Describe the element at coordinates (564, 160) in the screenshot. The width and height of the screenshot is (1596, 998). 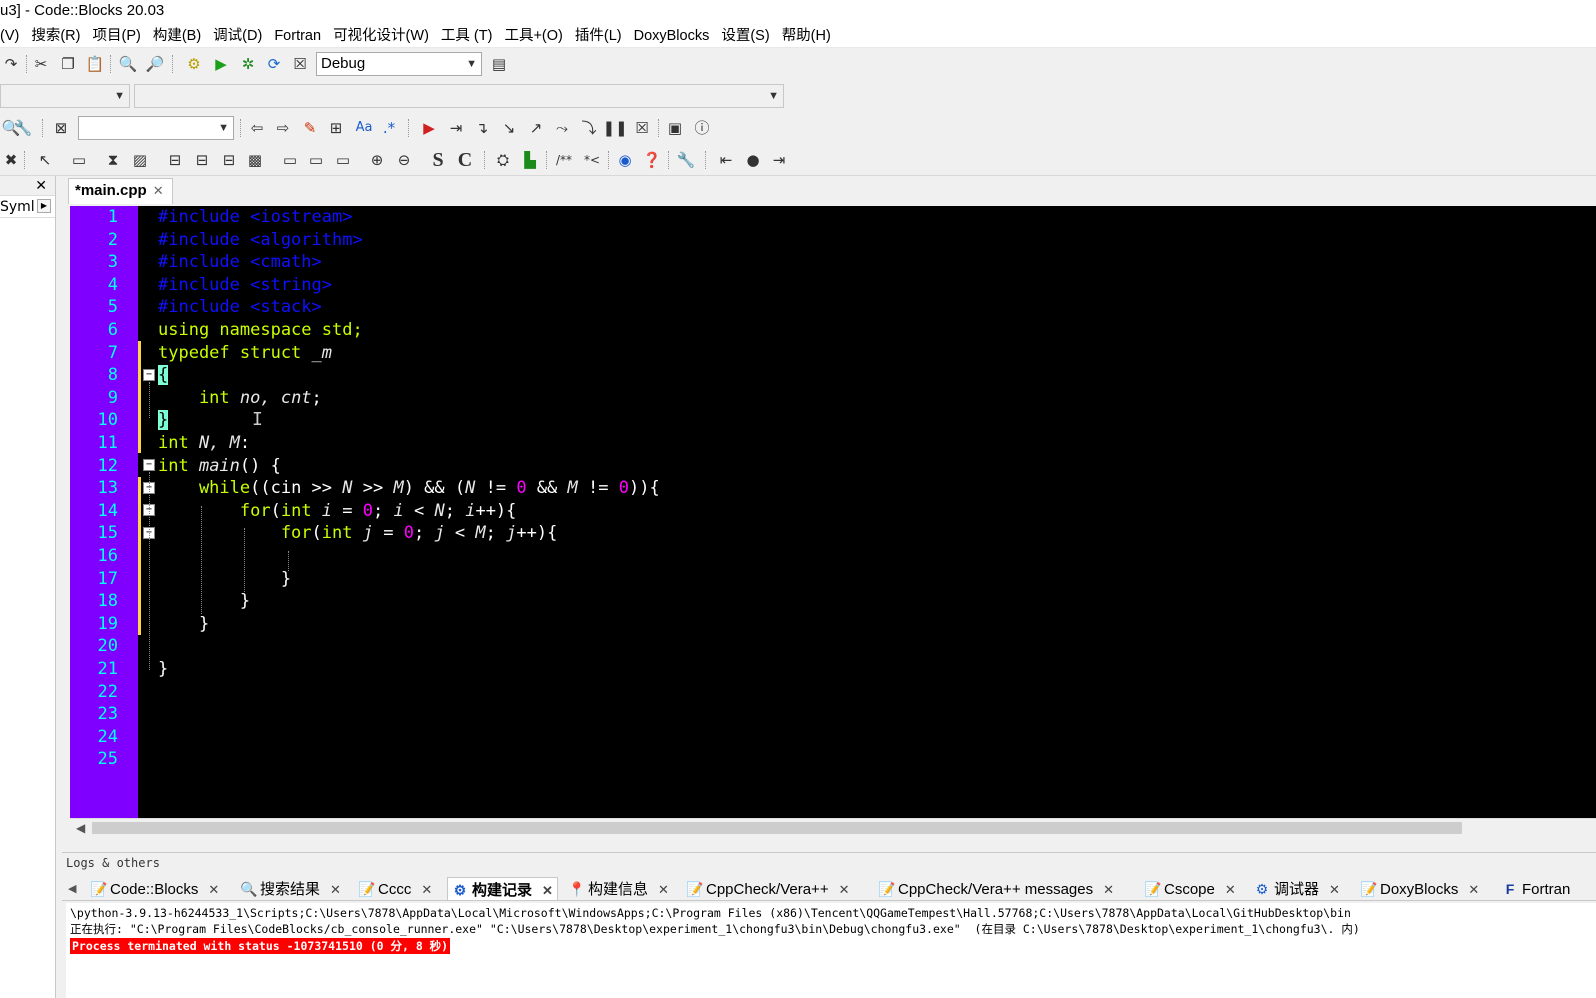
I see `doxy-comment-icon: /**` at that location.